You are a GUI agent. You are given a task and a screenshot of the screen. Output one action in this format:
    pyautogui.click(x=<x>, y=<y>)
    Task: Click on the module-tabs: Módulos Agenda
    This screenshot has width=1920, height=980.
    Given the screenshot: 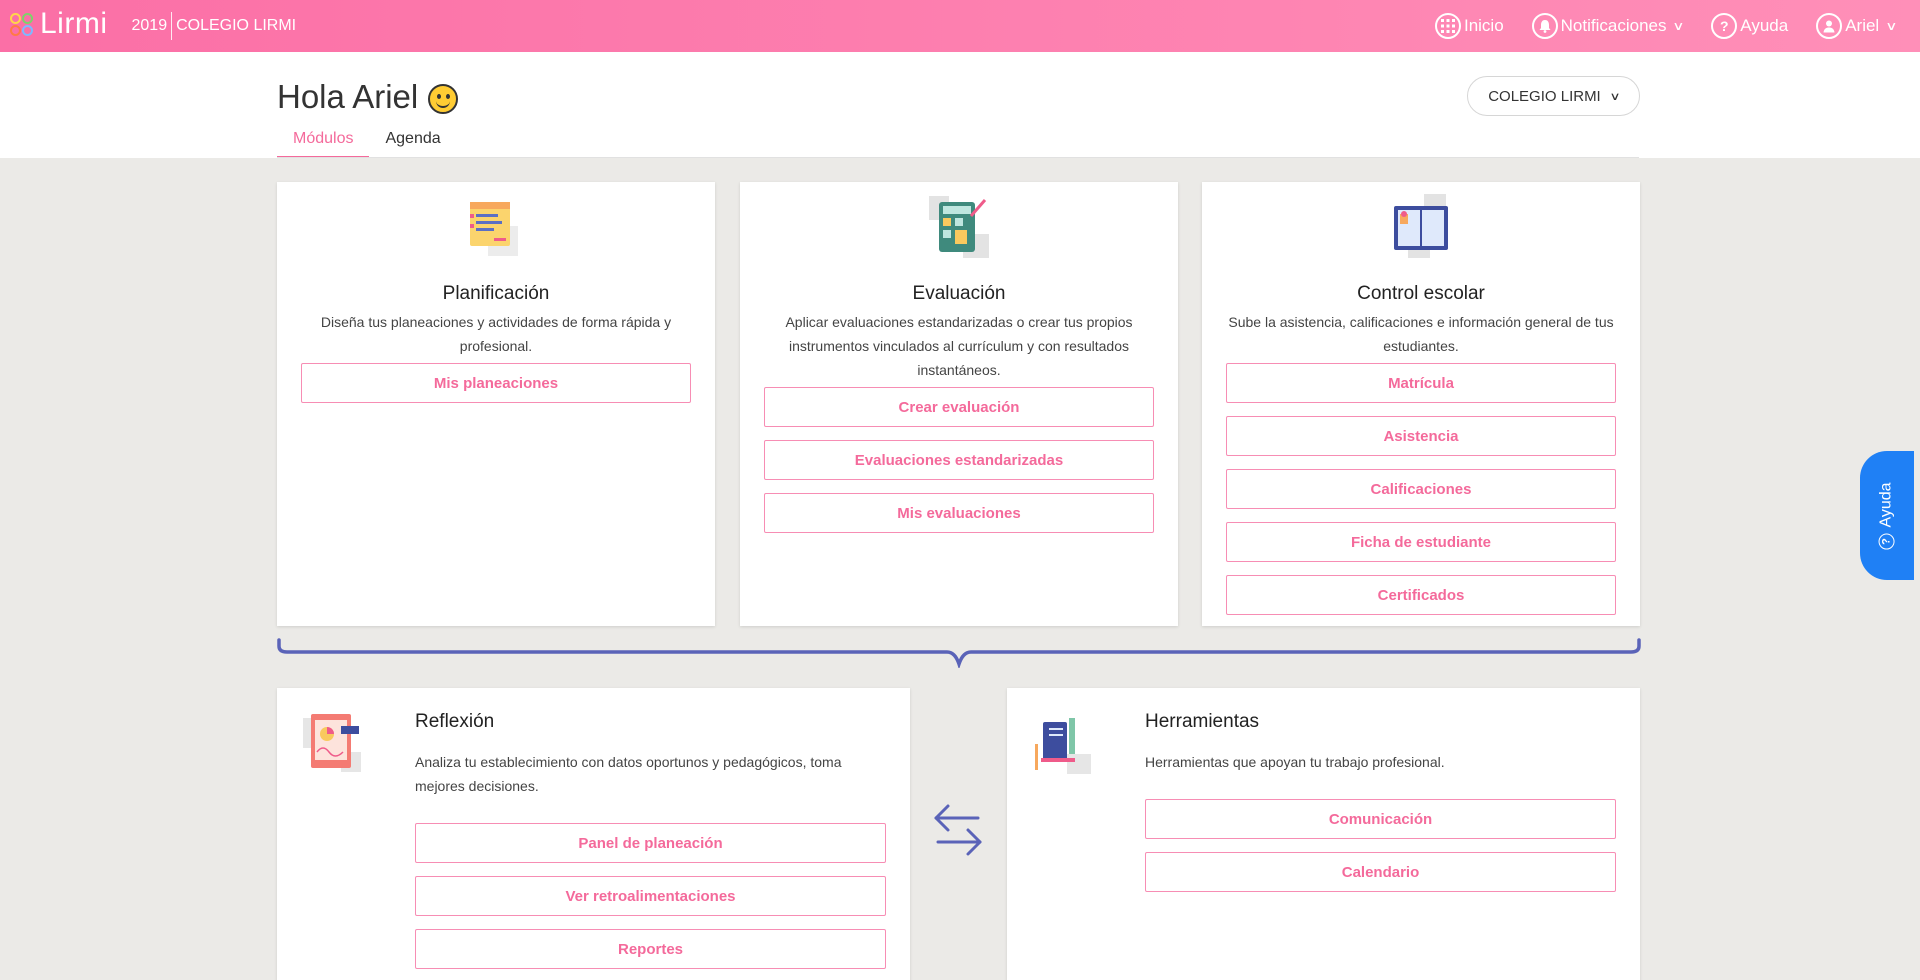 What is the action you would take?
    pyautogui.click(x=367, y=140)
    